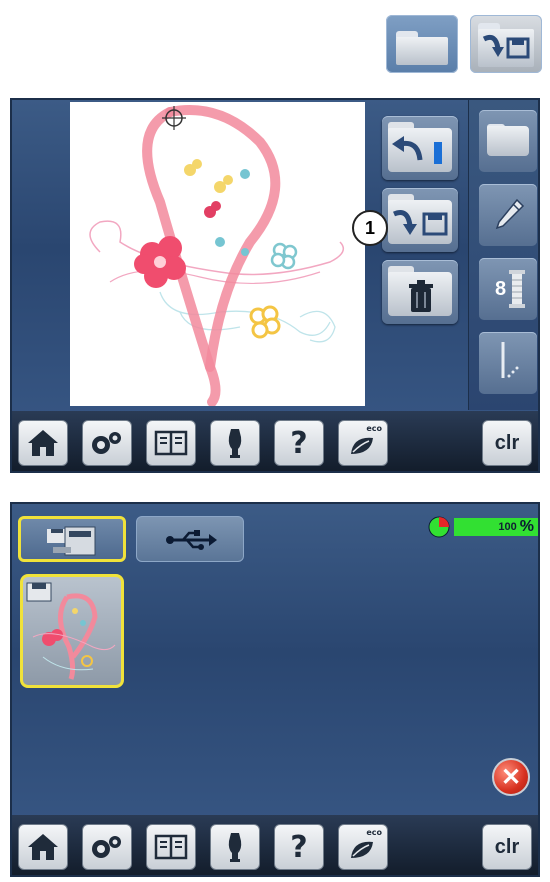 The image size is (550, 882). I want to click on tutorial-button, so click(171, 443).